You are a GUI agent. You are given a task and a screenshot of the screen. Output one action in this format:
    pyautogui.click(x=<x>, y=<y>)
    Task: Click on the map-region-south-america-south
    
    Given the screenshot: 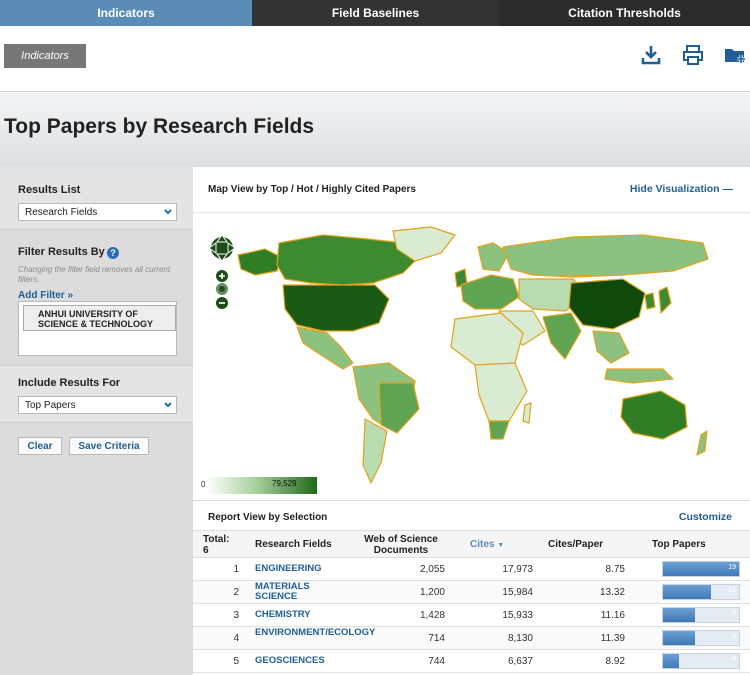 What is the action you would take?
    pyautogui.click(x=375, y=451)
    